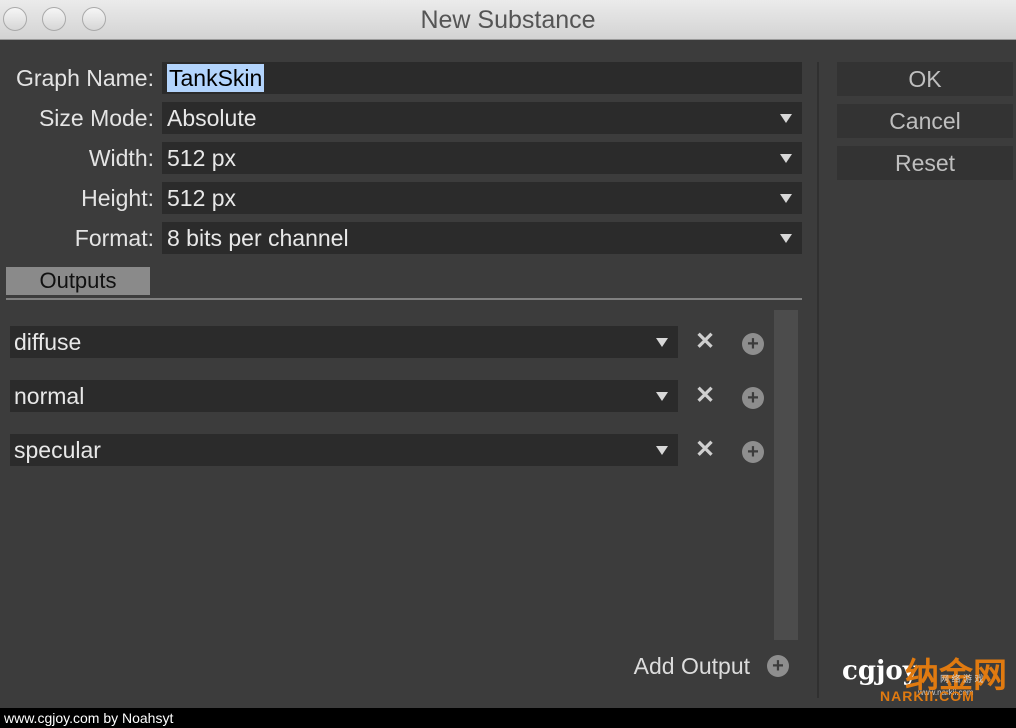 This screenshot has height=728, width=1016. I want to click on vertical-separator, so click(818, 380).